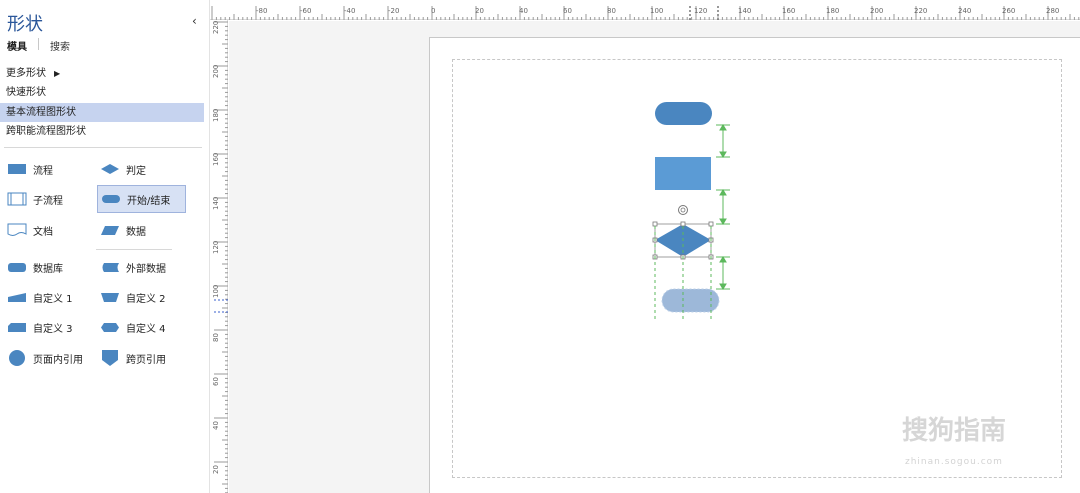 The width and height of the screenshot is (1080, 493). Describe the element at coordinates (17, 297) in the screenshot. I see `custom1-icon` at that location.